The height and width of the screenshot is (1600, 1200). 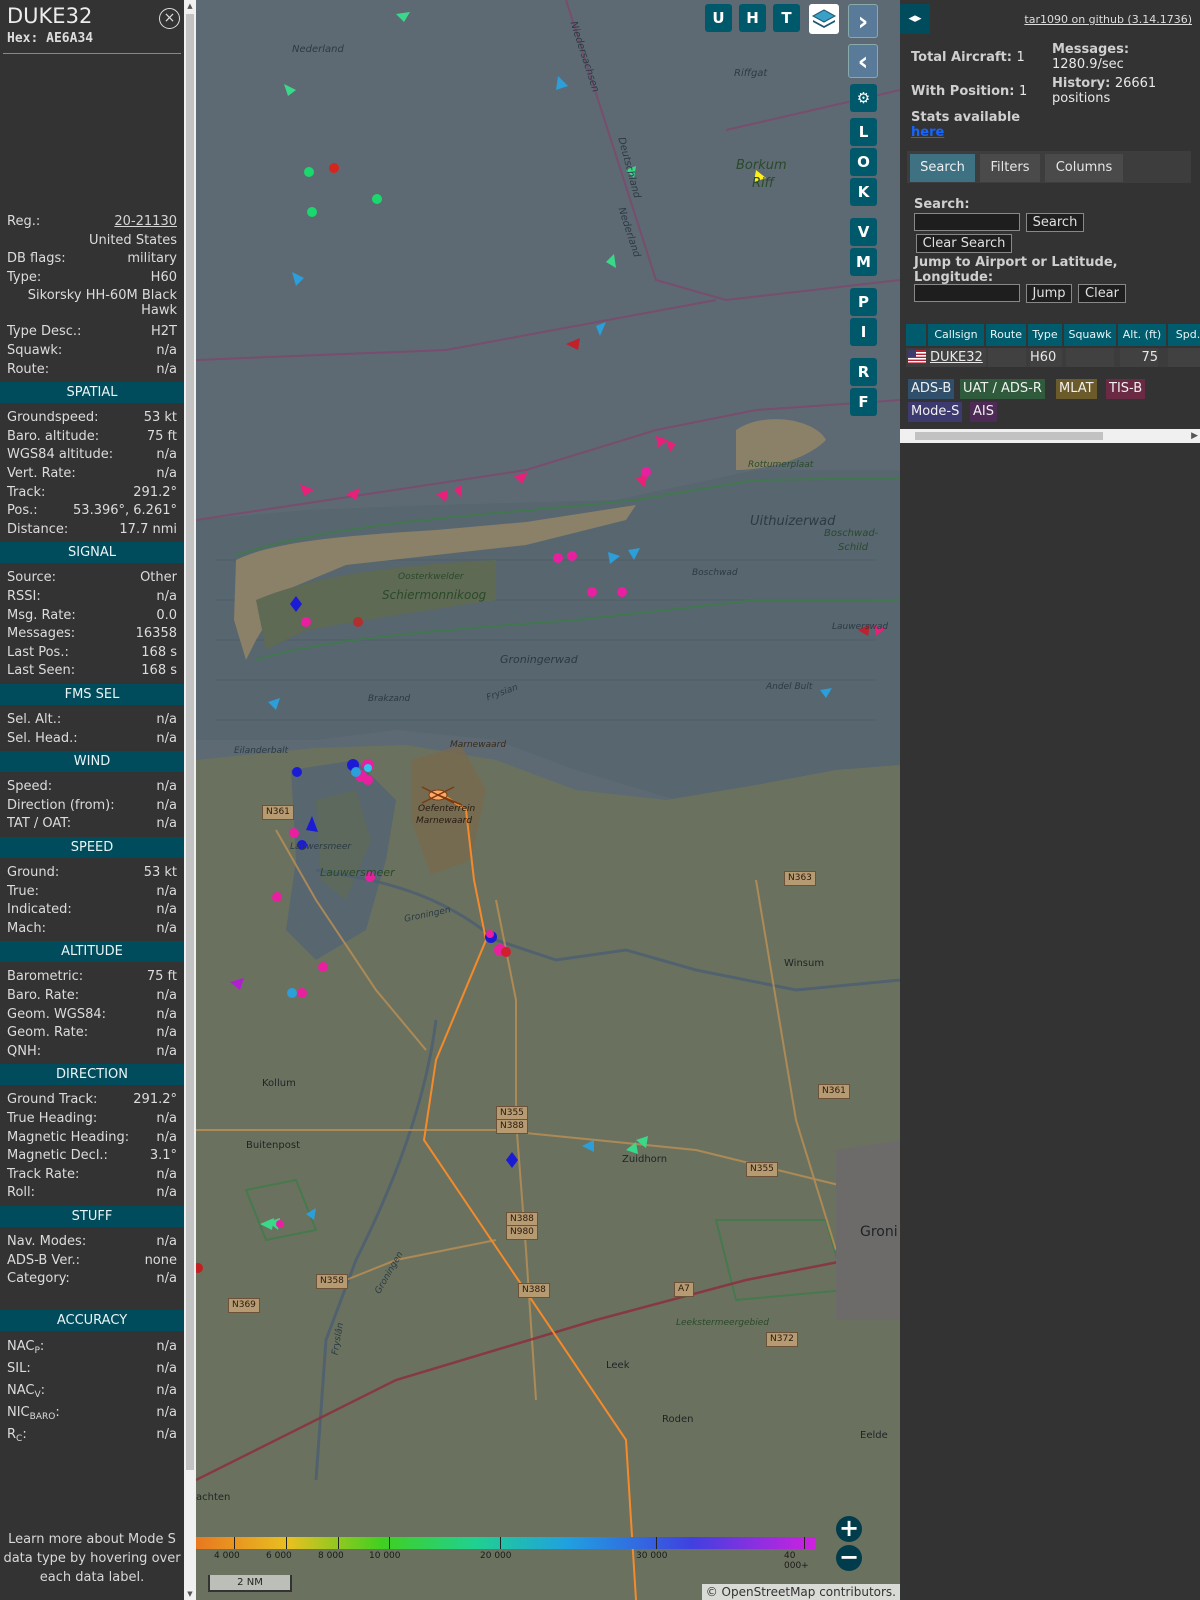 I want to click on zoom-out-button: −, so click(x=849, y=1558).